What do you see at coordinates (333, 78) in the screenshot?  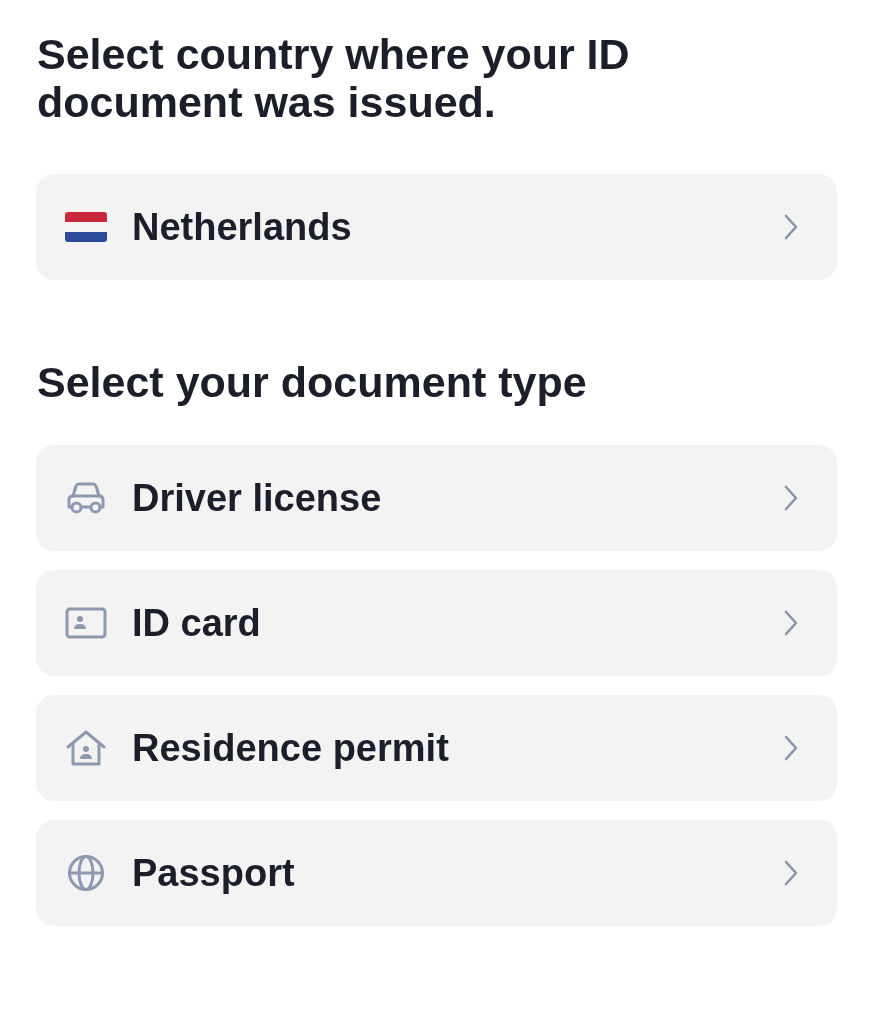 I see `section-heading: Select country where your ID document was issued.` at bounding box center [333, 78].